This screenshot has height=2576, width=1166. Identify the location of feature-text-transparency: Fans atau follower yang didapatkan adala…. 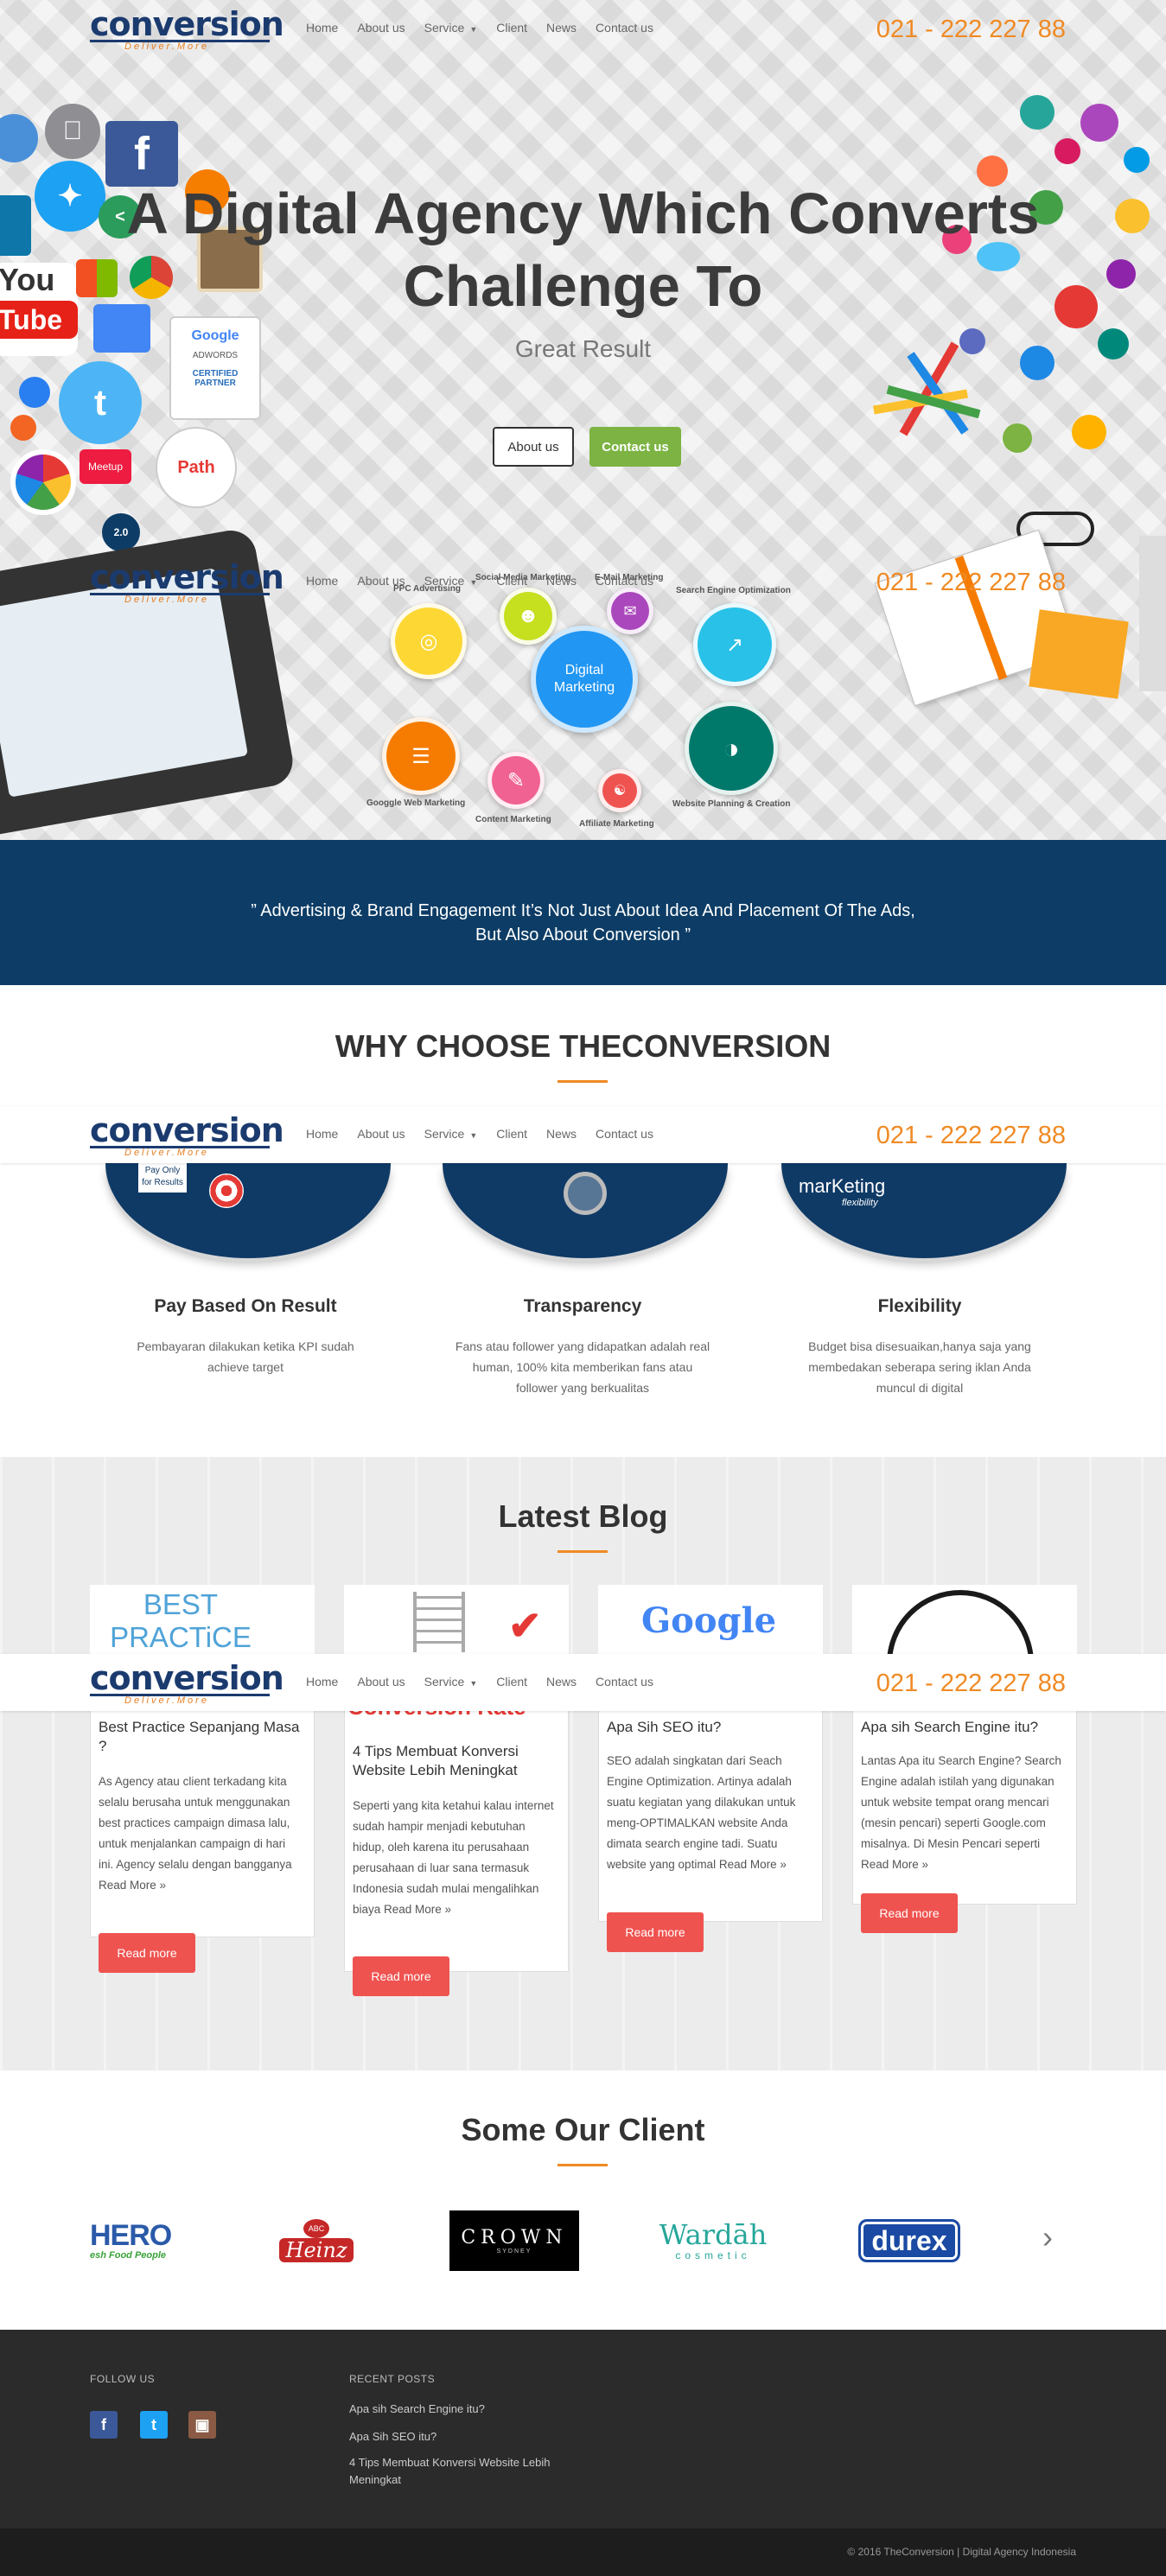
(582, 1367).